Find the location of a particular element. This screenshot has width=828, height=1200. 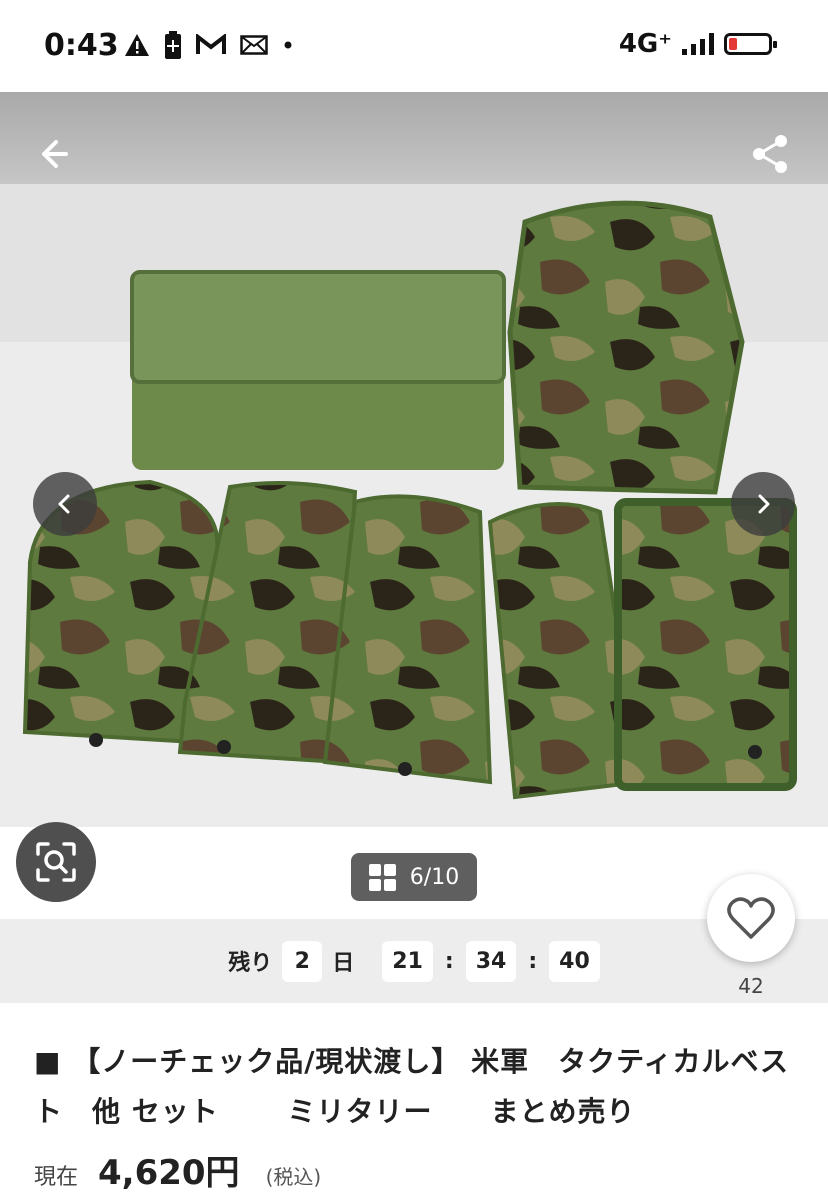

lens-search-icon is located at coordinates (56, 862).